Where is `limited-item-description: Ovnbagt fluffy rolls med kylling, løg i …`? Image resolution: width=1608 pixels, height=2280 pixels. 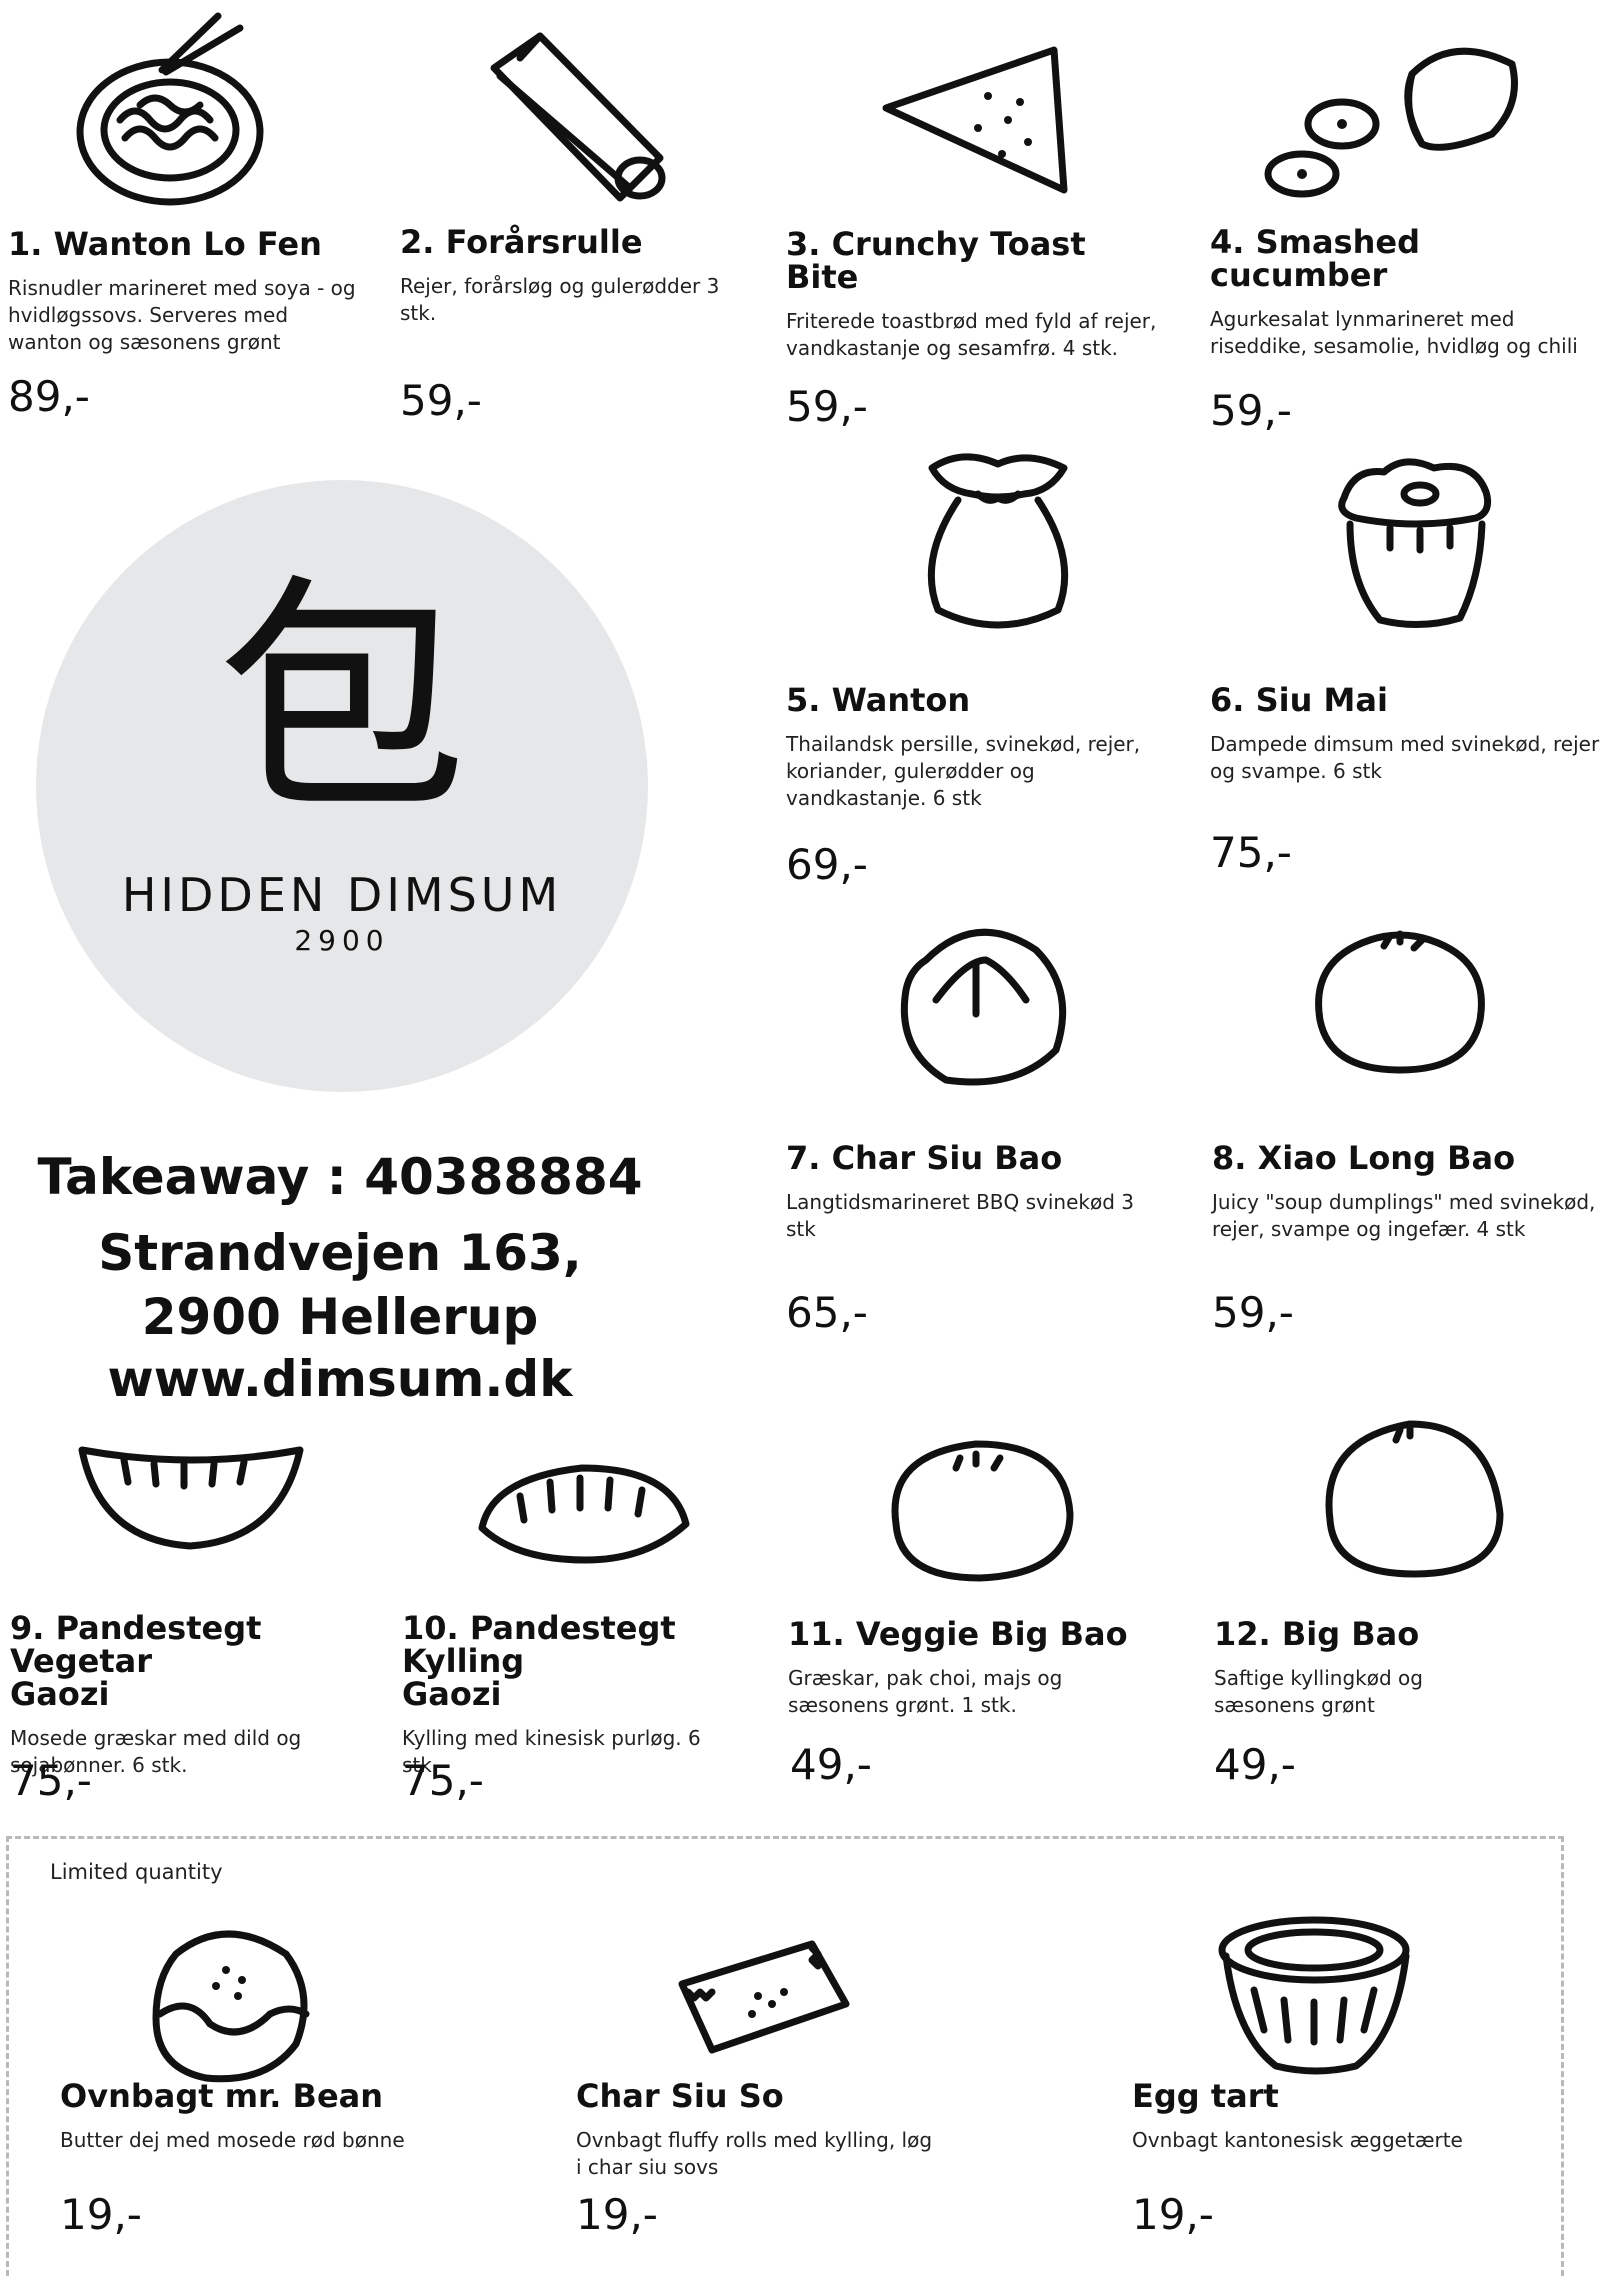 limited-item-description: Ovnbagt fluffy rolls med kylling, løg i … is located at coordinates (754, 2153).